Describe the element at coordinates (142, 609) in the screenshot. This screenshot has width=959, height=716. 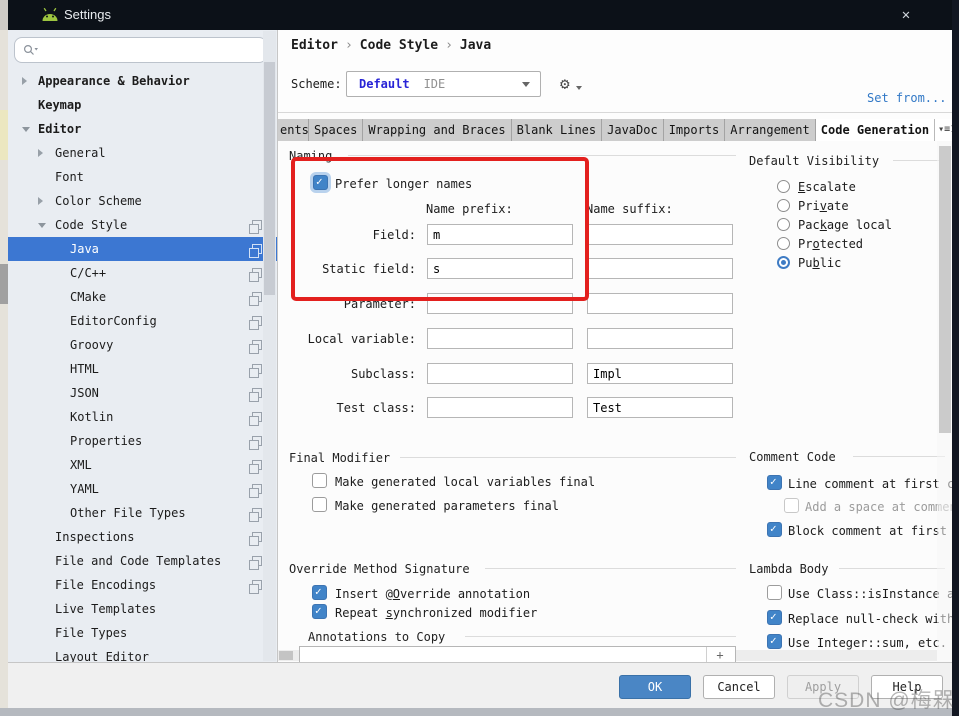
I see `sidebar-item-live-templates: Live Templates` at that location.